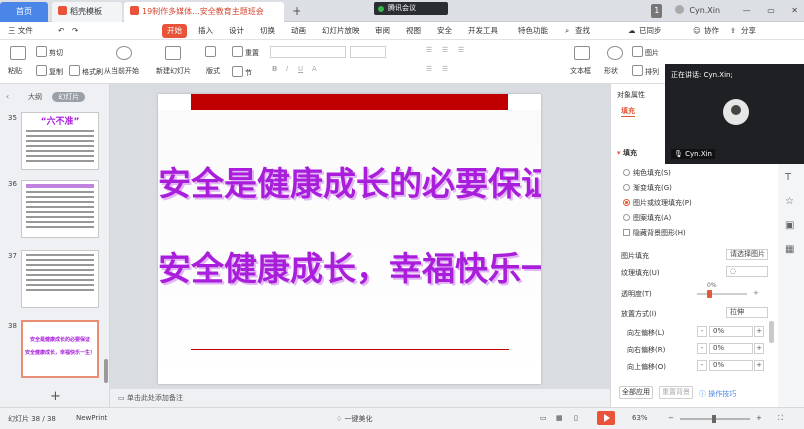  Describe the element at coordinates (543, 418) in the screenshot. I see `normal-view-icon: ▭` at that location.